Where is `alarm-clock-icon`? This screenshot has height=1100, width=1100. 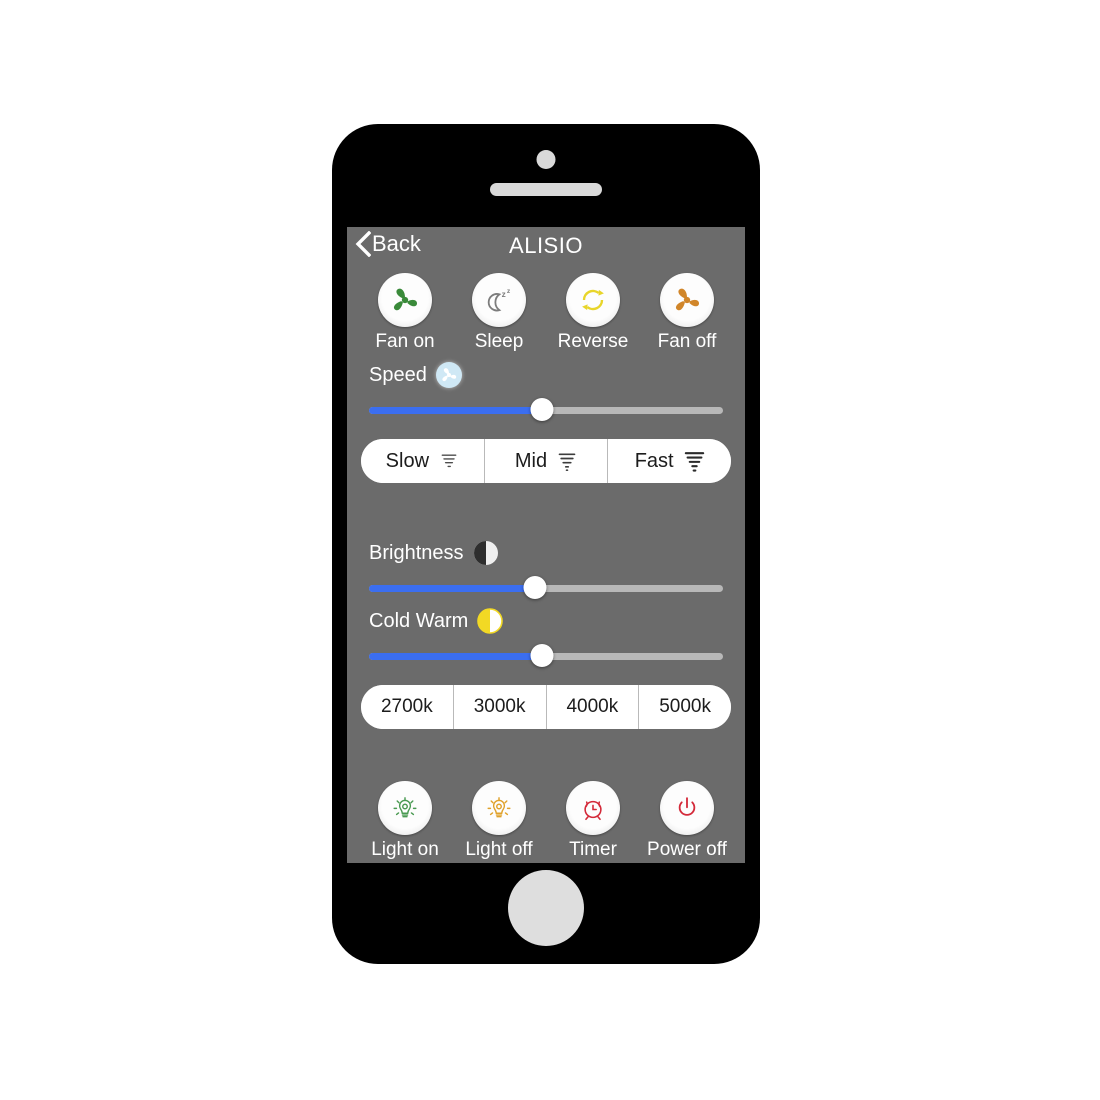 alarm-clock-icon is located at coordinates (593, 810).